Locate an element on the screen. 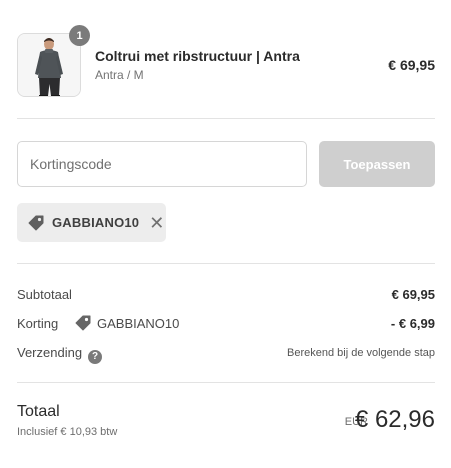 The image size is (451, 468). discount-code-tag: GABBIANO10 is located at coordinates (126, 323).